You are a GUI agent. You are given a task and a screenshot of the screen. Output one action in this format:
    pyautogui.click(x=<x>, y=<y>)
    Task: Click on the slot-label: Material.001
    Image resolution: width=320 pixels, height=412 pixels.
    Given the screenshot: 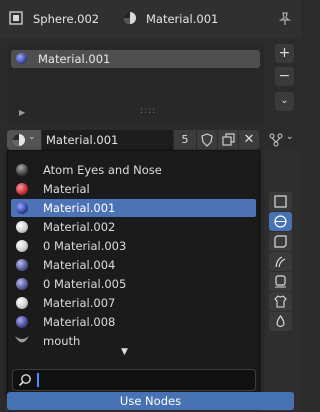 What is the action you would take?
    pyautogui.click(x=74, y=59)
    